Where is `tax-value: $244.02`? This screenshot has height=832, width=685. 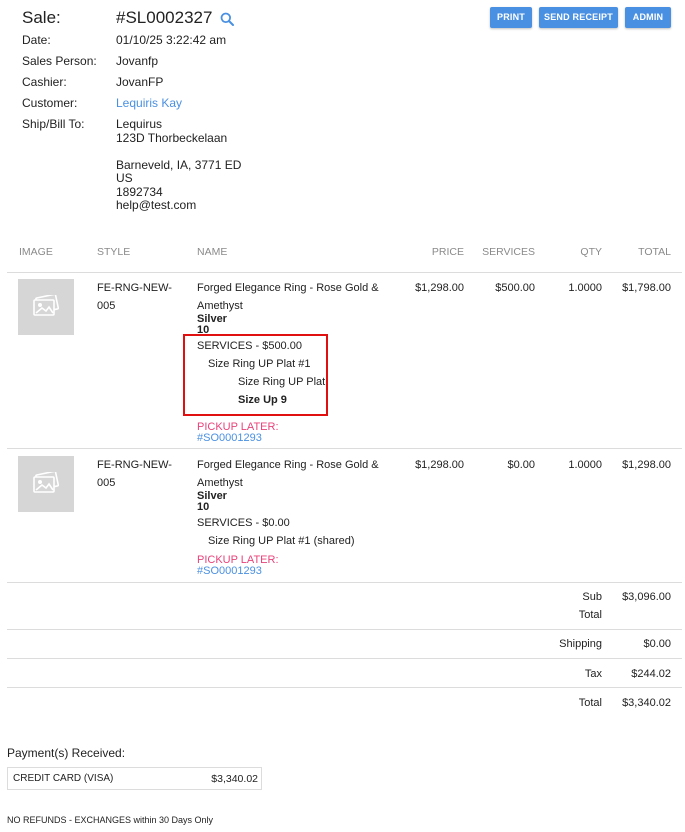 tax-value: $244.02 is located at coordinates (651, 674).